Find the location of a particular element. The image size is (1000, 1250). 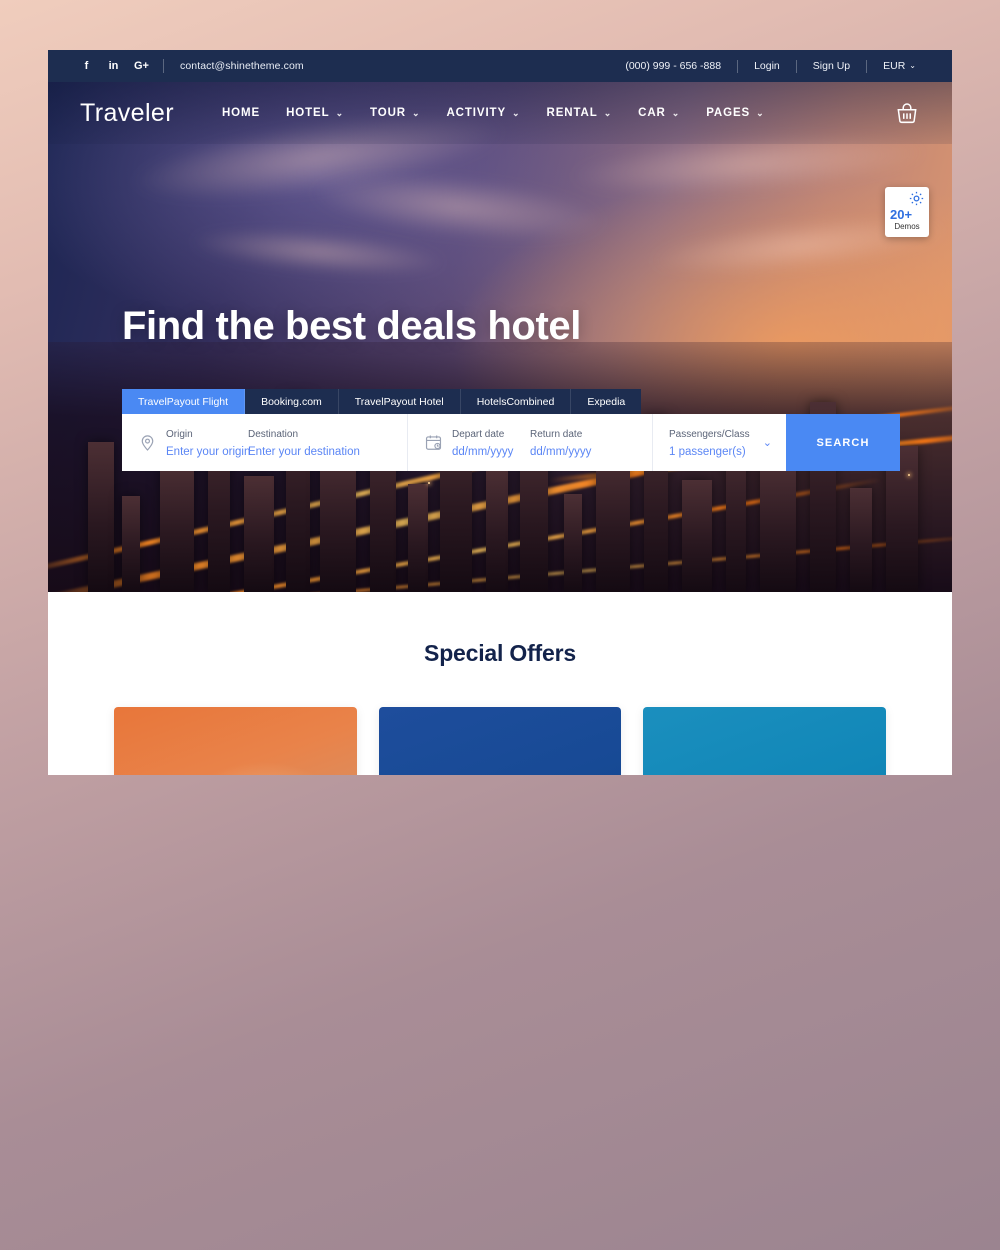

nav-item-pages: PAGES ⌄ is located at coordinates (735, 113).